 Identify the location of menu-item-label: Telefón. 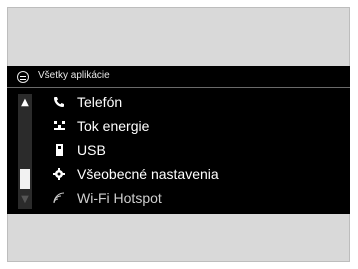
(100, 102).